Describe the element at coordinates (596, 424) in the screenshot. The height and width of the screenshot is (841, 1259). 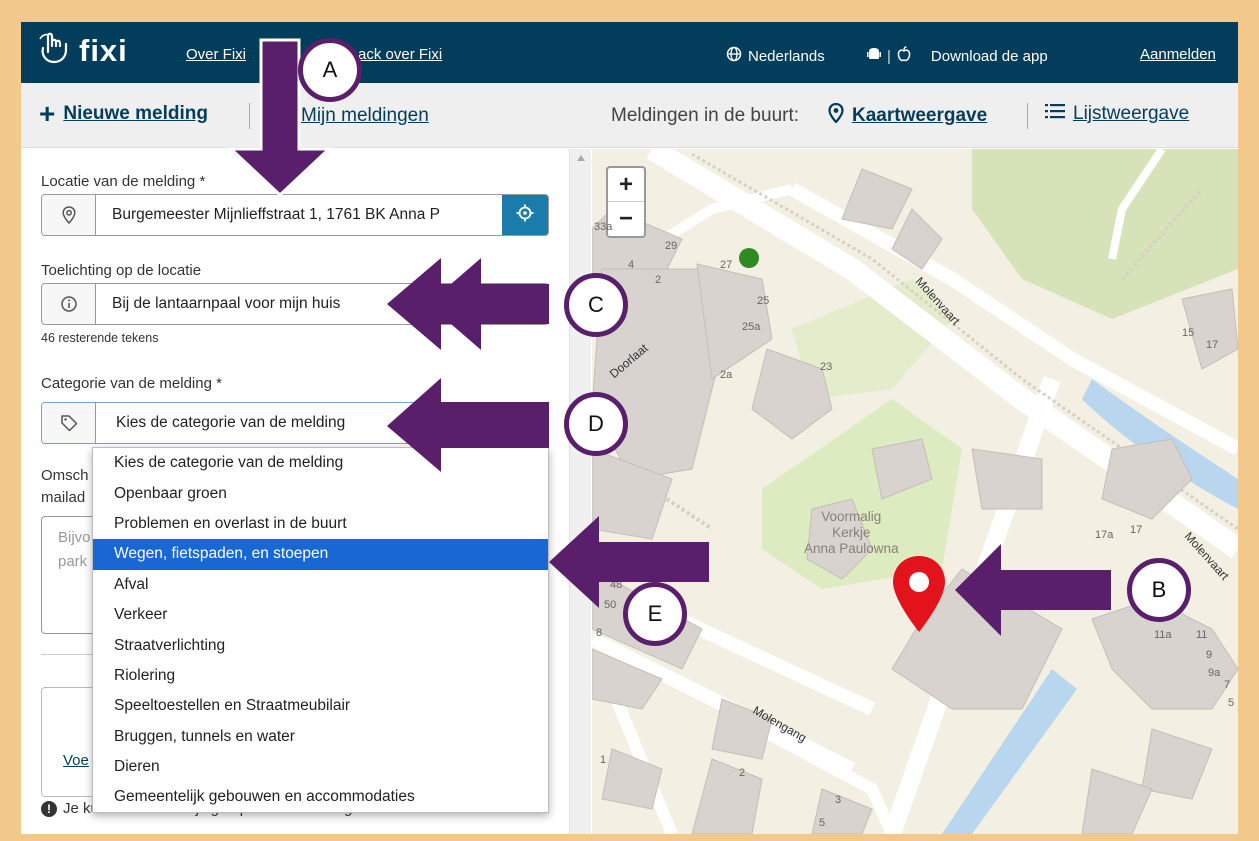
I see `annotation-label-d: D` at that location.